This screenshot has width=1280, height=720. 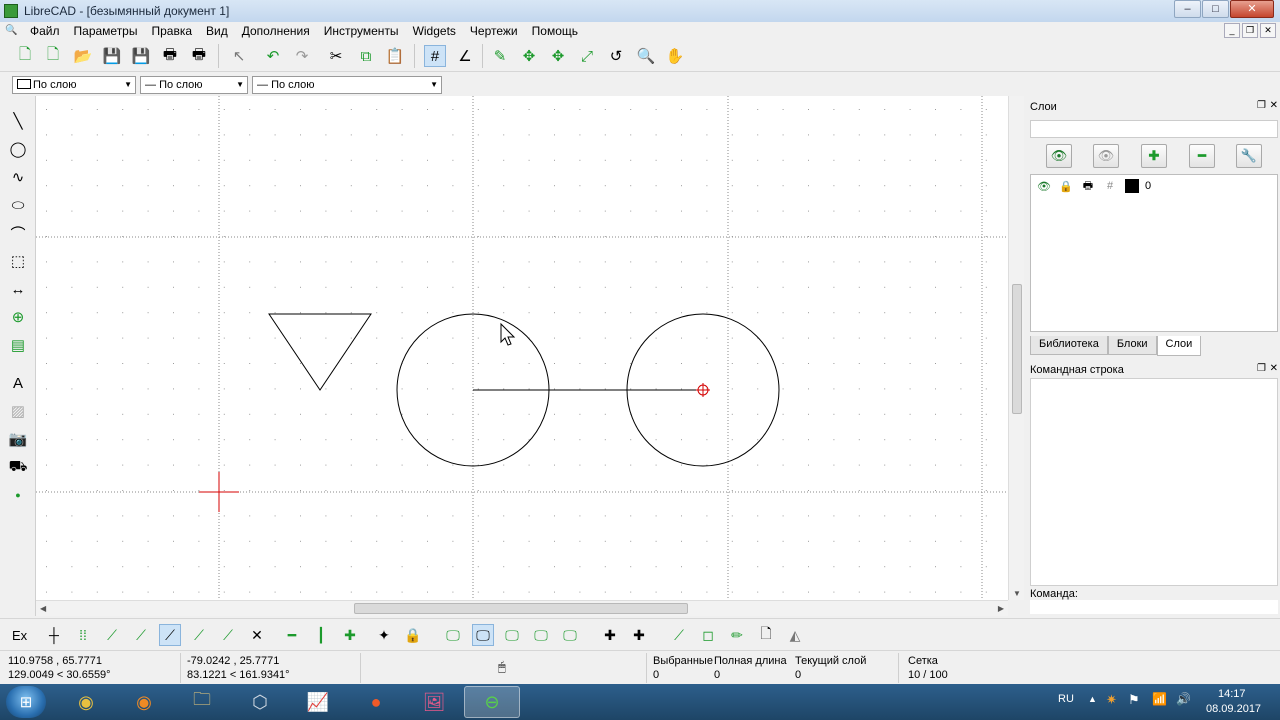 I want to click on clock-date: 08.09.2017, so click(x=1233, y=709).